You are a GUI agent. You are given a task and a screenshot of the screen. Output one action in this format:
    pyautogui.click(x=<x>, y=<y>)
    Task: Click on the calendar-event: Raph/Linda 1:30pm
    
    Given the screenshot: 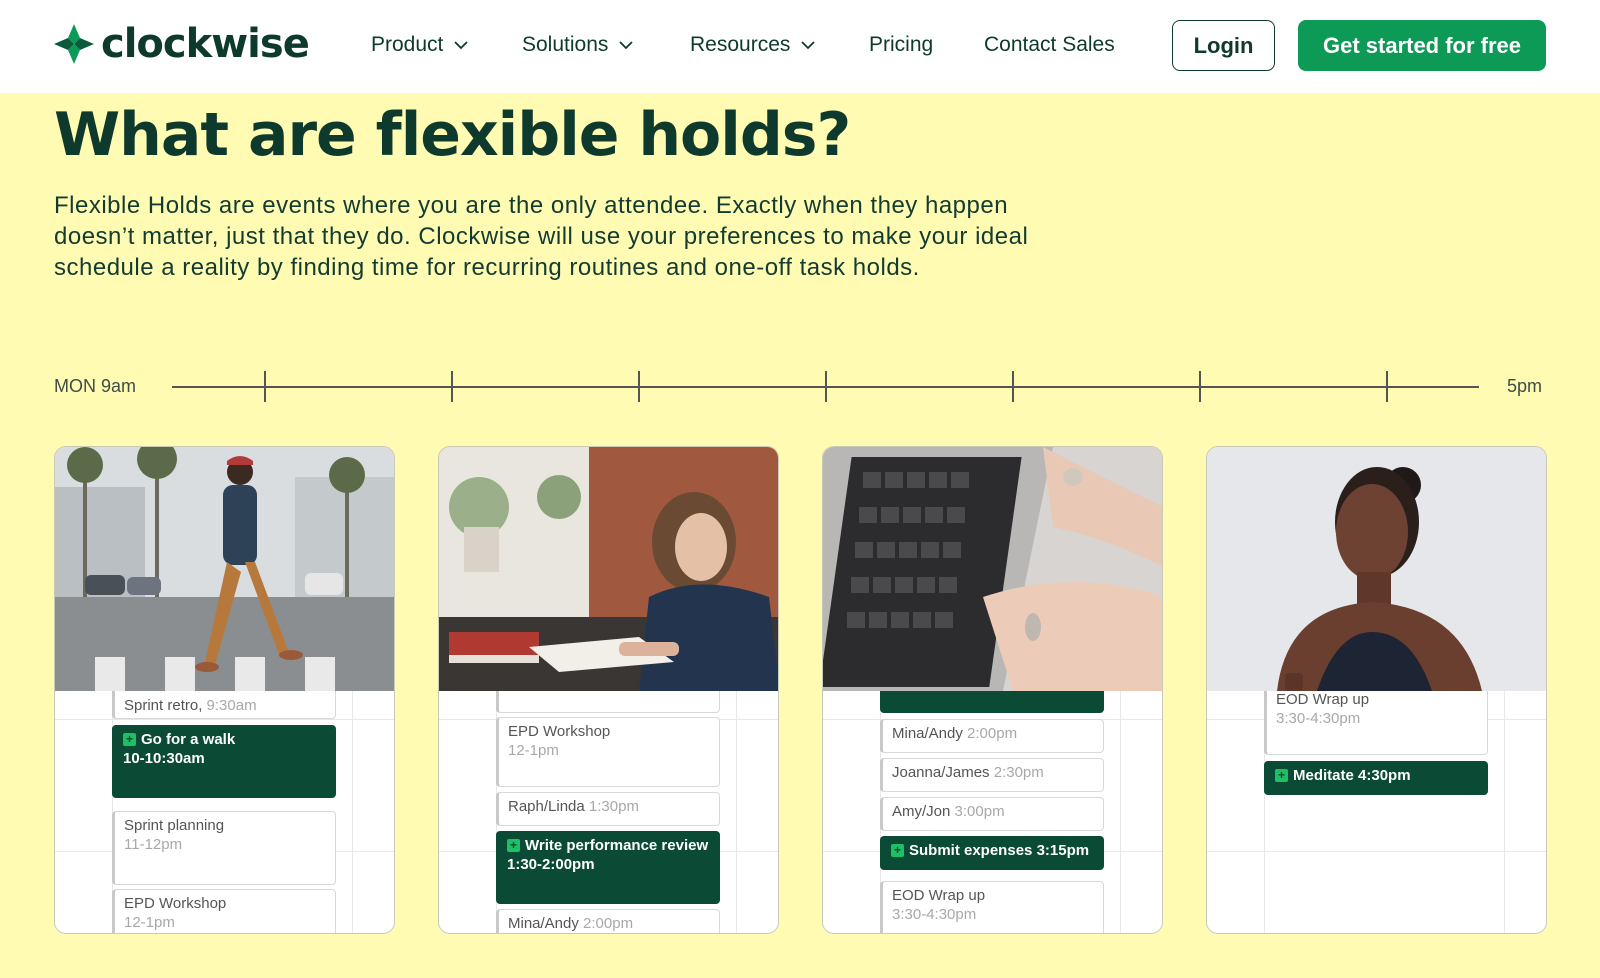 What is the action you would take?
    pyautogui.click(x=608, y=809)
    